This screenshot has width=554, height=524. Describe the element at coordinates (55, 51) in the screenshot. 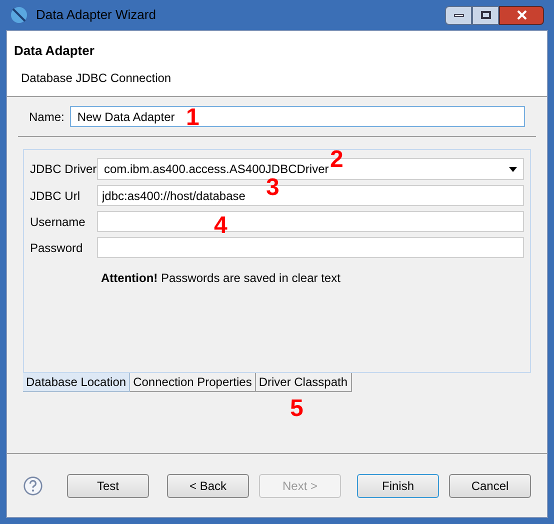

I see `page-title: Data Adapter` at that location.